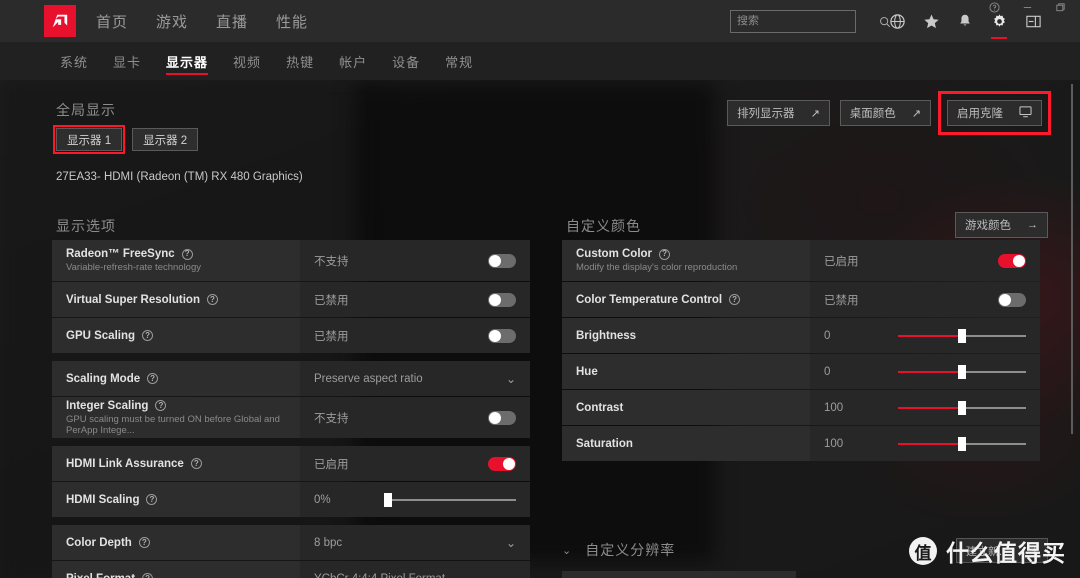 Image resolution: width=1080 pixels, height=578 pixels. What do you see at coordinates (247, 61) in the screenshot?
I see `tab-video: 视频` at bounding box center [247, 61].